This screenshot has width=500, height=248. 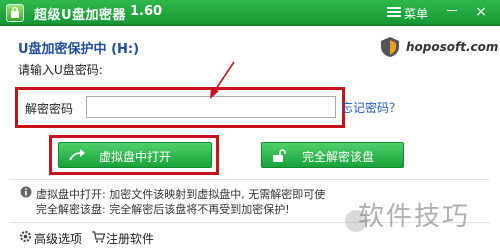 I want to click on info-icon, so click(x=26, y=193).